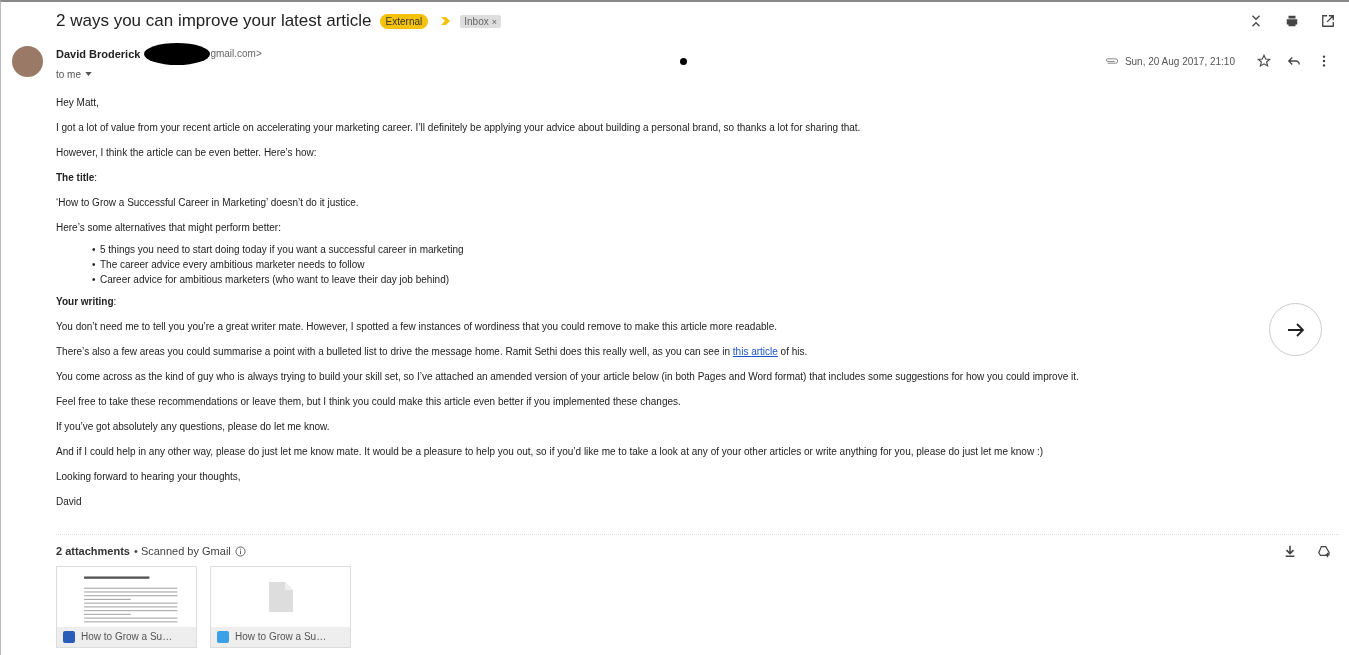 This screenshot has width=1349, height=655. I want to click on body-paragraph: You don’t need me to tell you you’re a great writer mate. However, I spotted a few instances of wordiness that you could remove to make this article more readable., so click(417, 326).